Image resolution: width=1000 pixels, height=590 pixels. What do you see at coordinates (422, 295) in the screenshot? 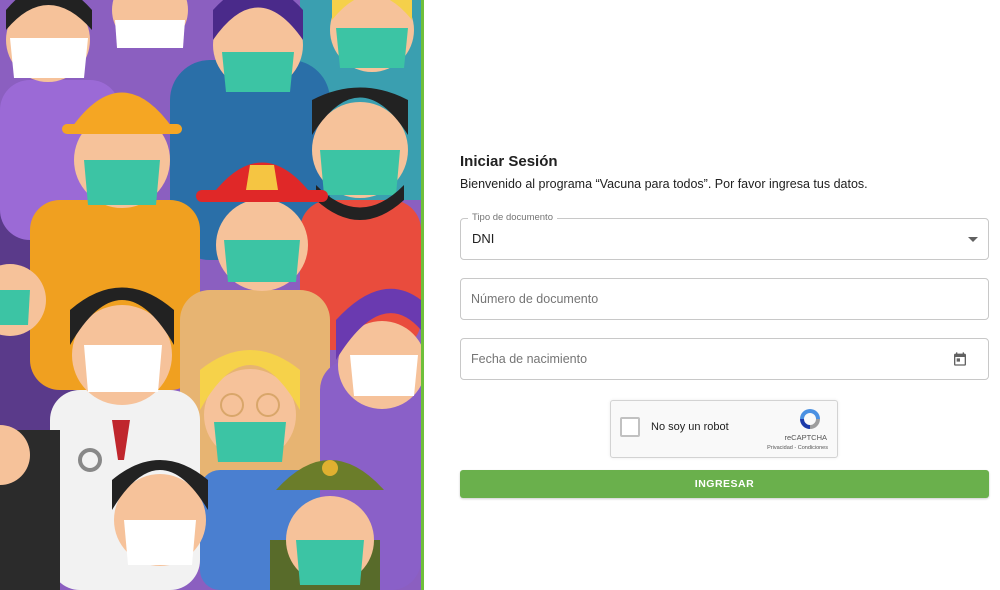
I see `illustration-border` at bounding box center [422, 295].